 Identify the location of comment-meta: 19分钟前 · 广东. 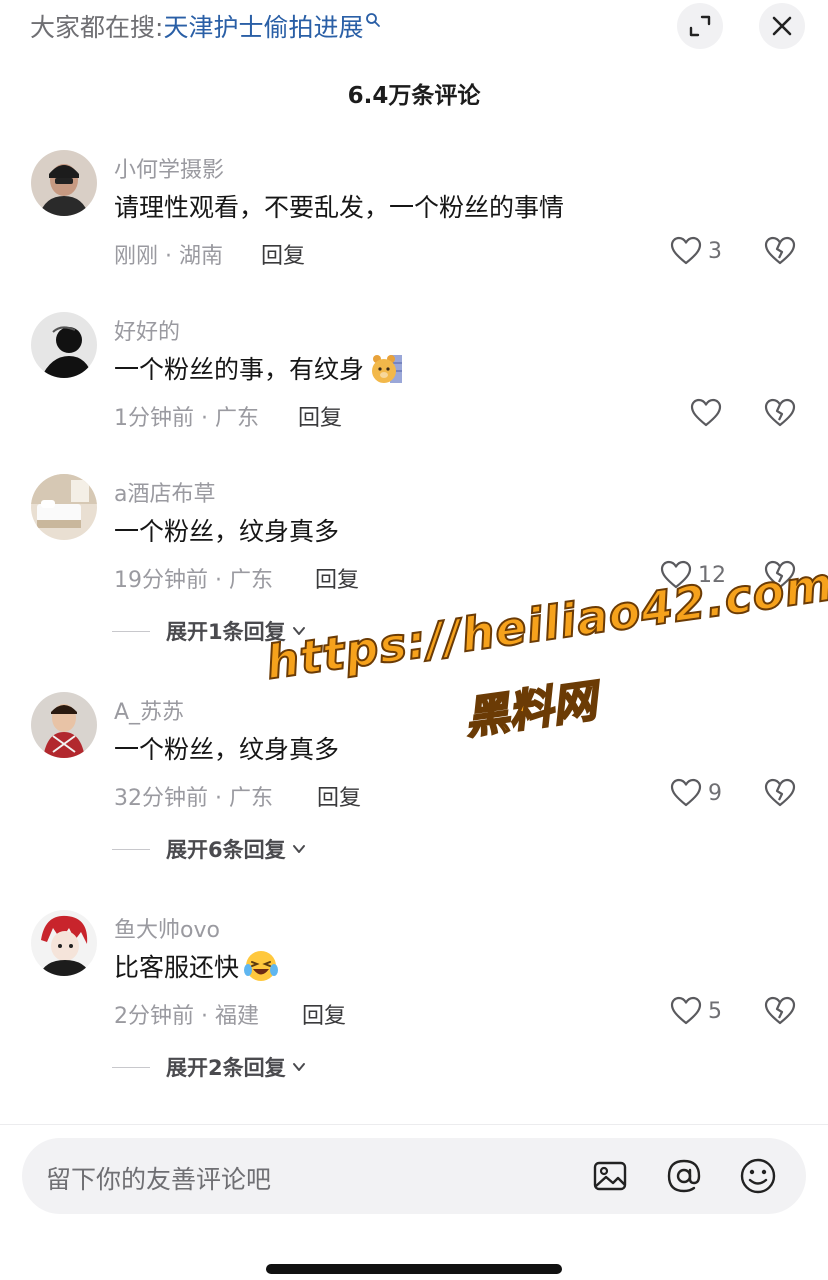
(193, 580).